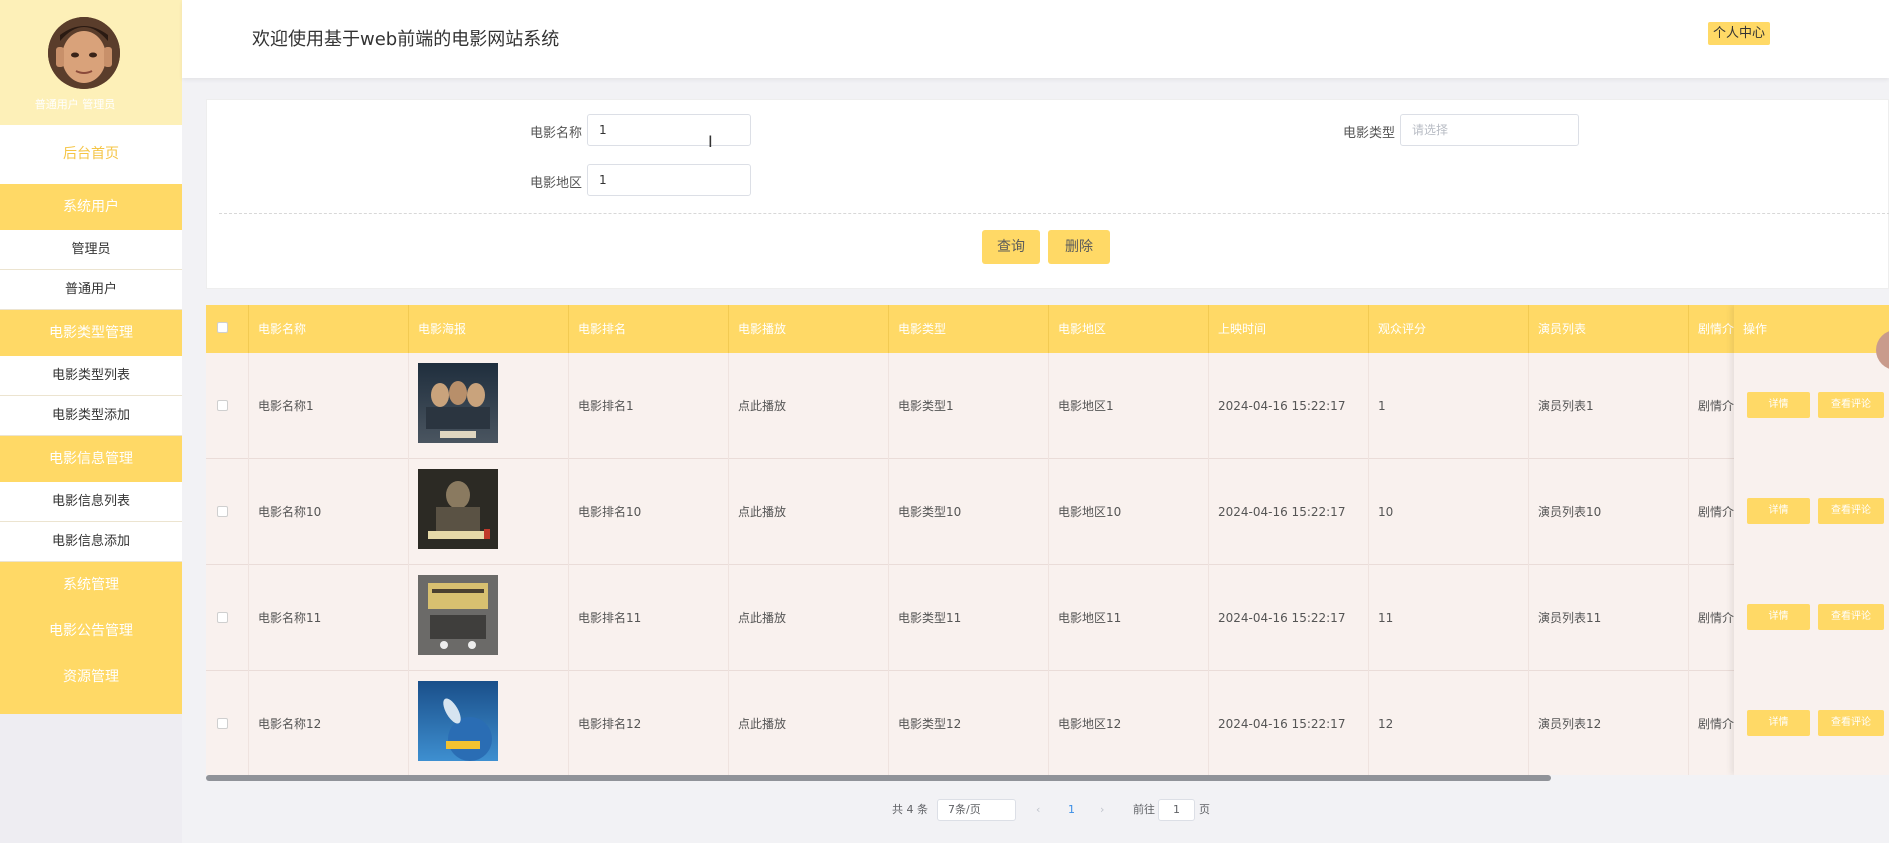 The width and height of the screenshot is (1889, 843). What do you see at coordinates (969, 618) in the screenshot?
I see `cell-type: 电影类型11` at bounding box center [969, 618].